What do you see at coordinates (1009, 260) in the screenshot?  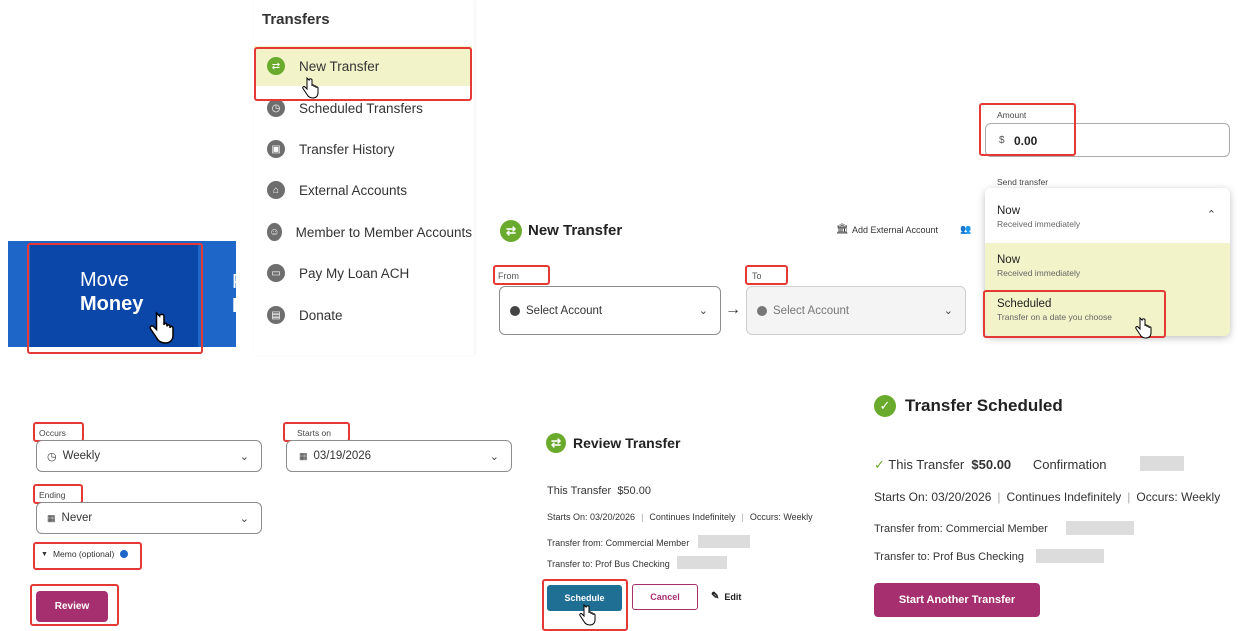 I see `option-title: Now` at bounding box center [1009, 260].